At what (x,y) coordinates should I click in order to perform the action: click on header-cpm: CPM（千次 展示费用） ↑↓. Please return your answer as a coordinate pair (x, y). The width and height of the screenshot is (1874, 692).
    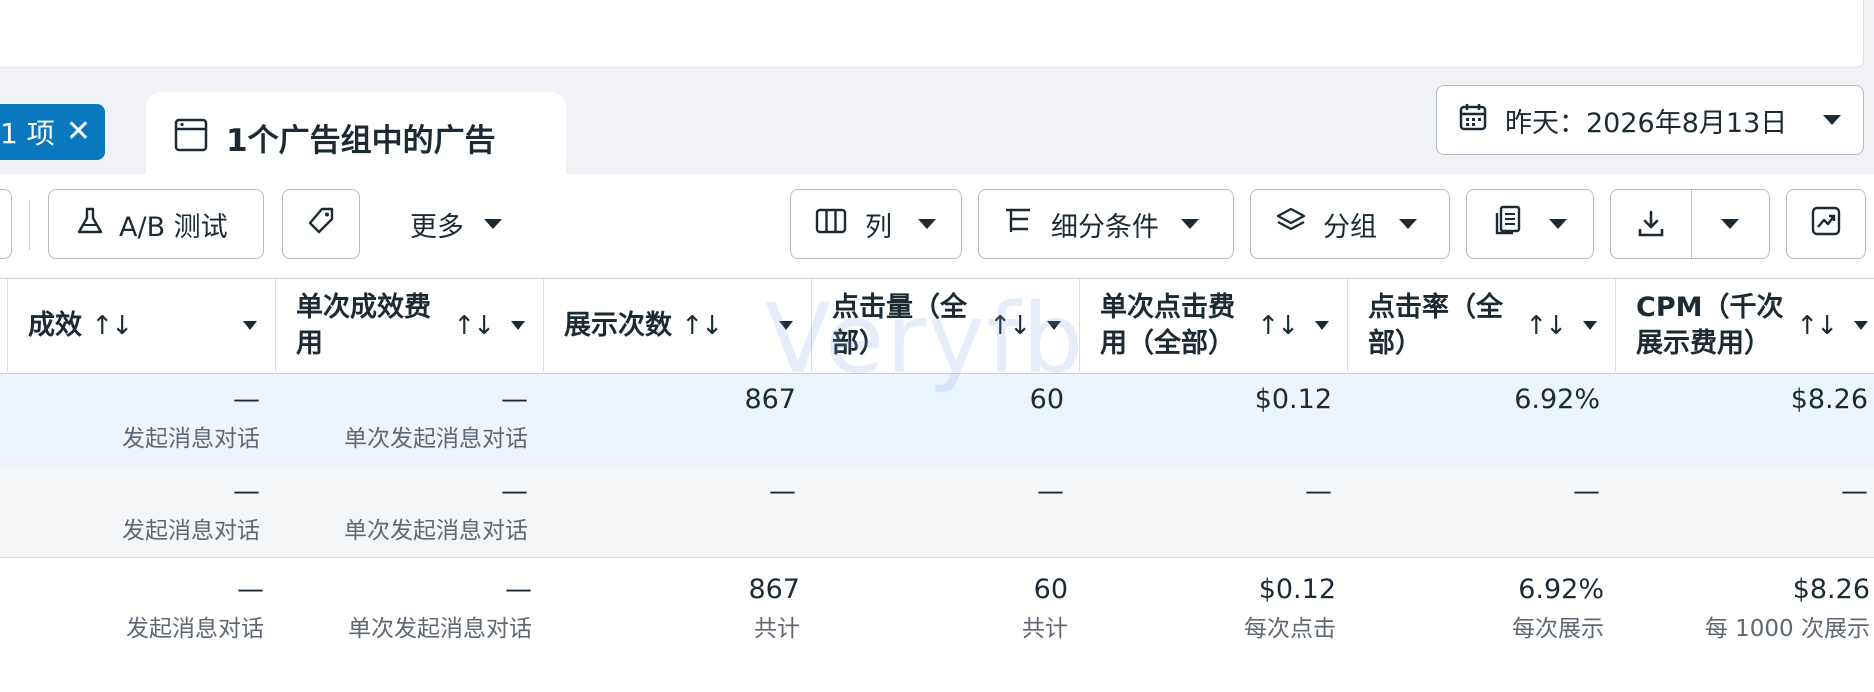
    Looking at the image, I should click on (1745, 325).